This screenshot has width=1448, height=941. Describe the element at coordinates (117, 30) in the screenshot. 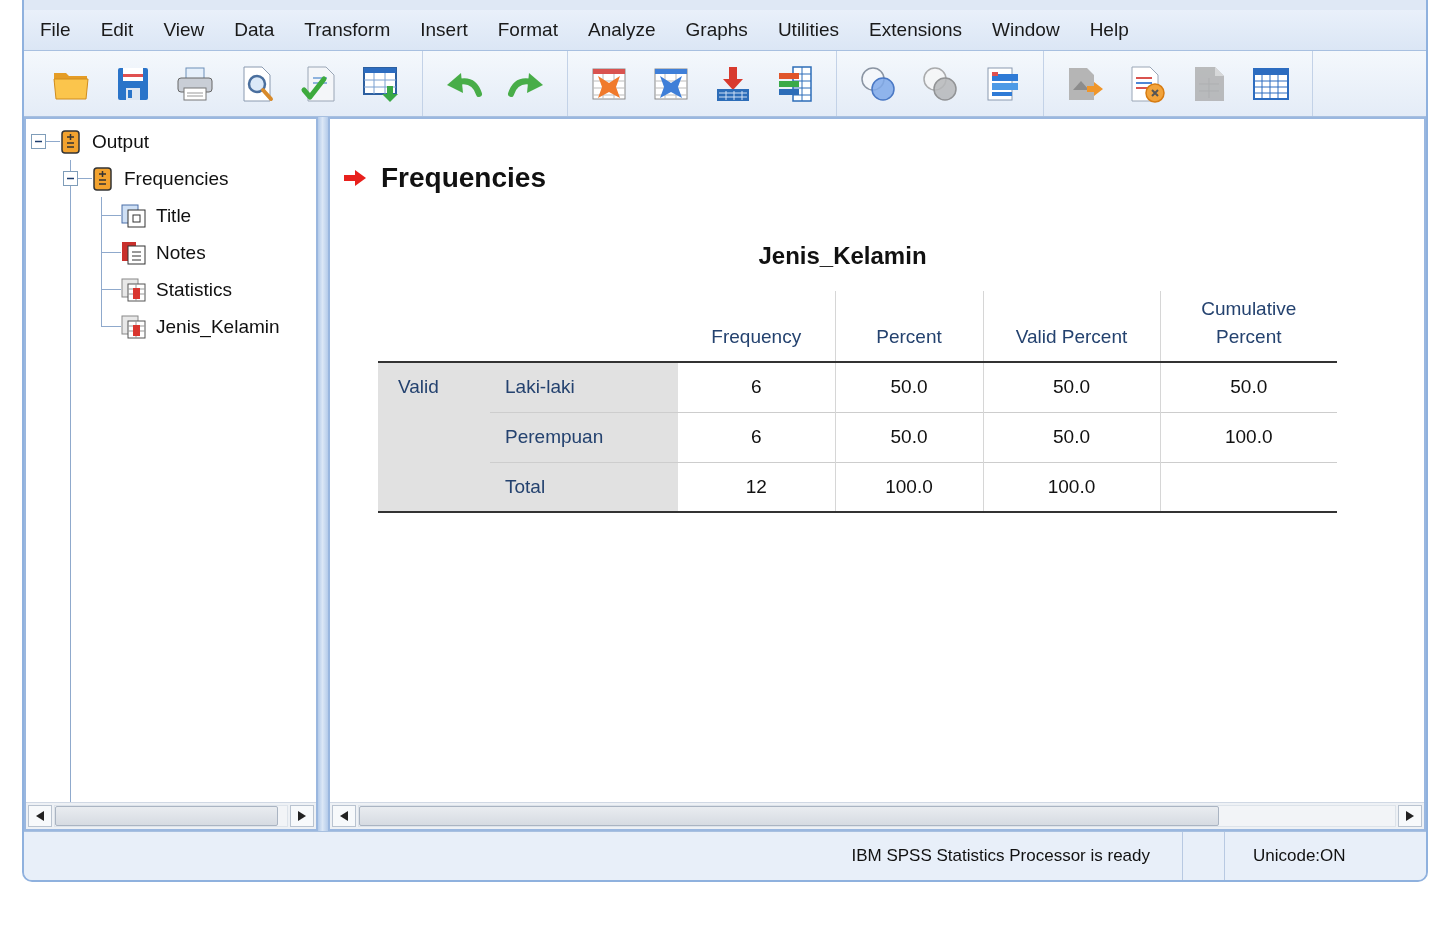

I see `menu-item: Edit` at that location.